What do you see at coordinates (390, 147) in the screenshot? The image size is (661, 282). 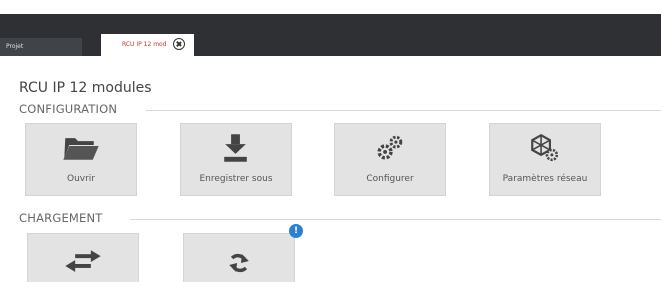 I see `gears-icon` at bounding box center [390, 147].